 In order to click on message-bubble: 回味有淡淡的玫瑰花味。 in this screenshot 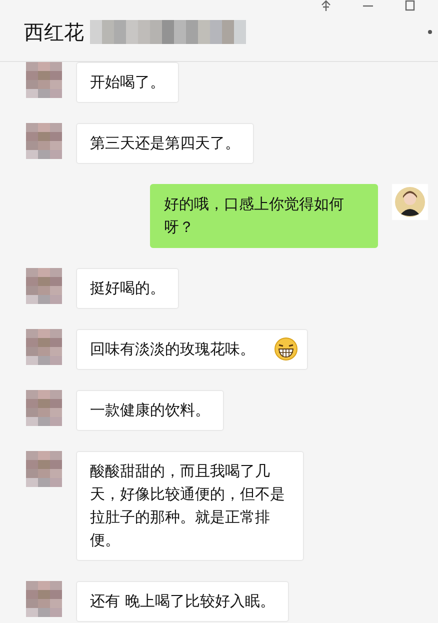, I will do `click(192, 349)`.